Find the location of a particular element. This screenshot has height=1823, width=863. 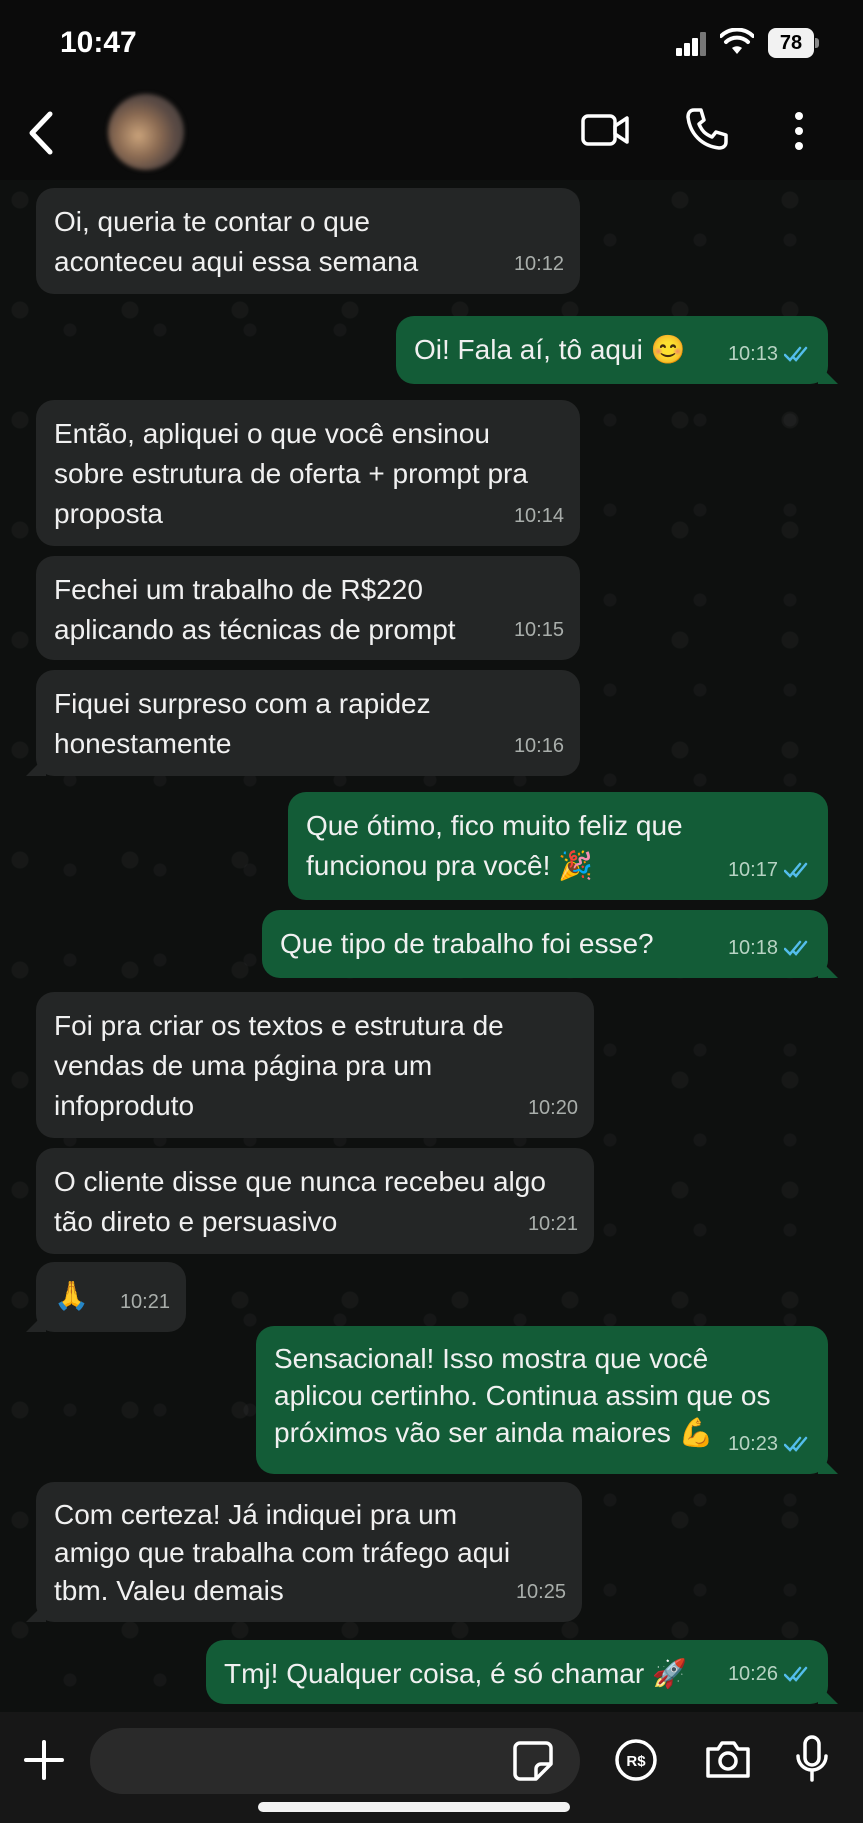

message-meta: 10:12 is located at coordinates (539, 264).